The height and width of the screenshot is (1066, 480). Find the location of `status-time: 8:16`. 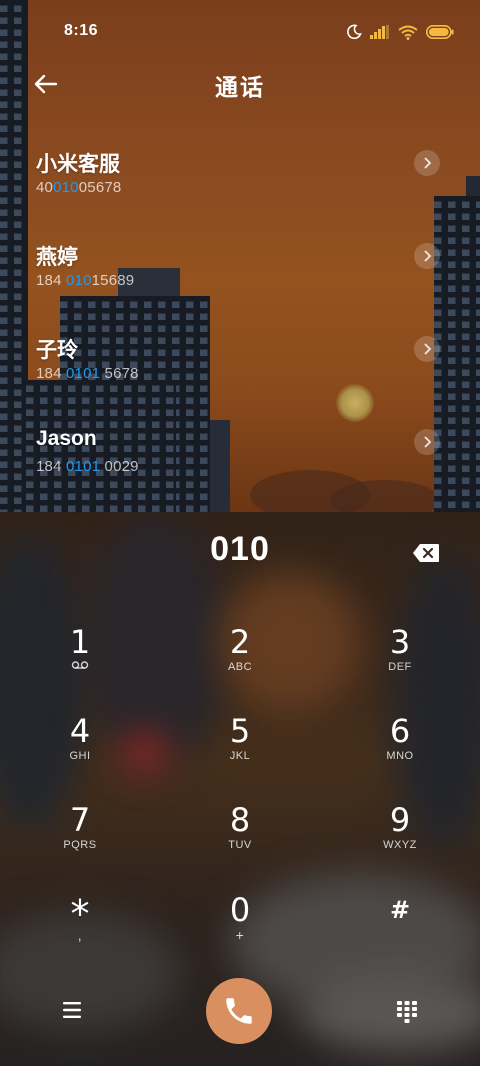

status-time: 8:16 is located at coordinates (81, 30).